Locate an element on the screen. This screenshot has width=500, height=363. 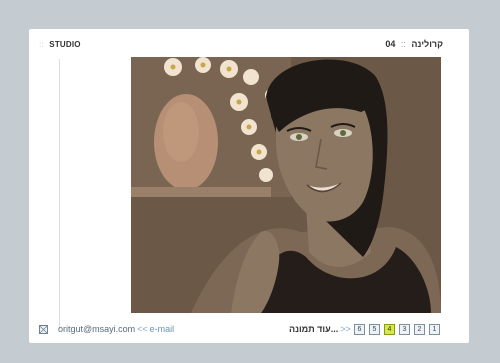
brand-header: :: STUDIO is located at coordinates (60, 44).